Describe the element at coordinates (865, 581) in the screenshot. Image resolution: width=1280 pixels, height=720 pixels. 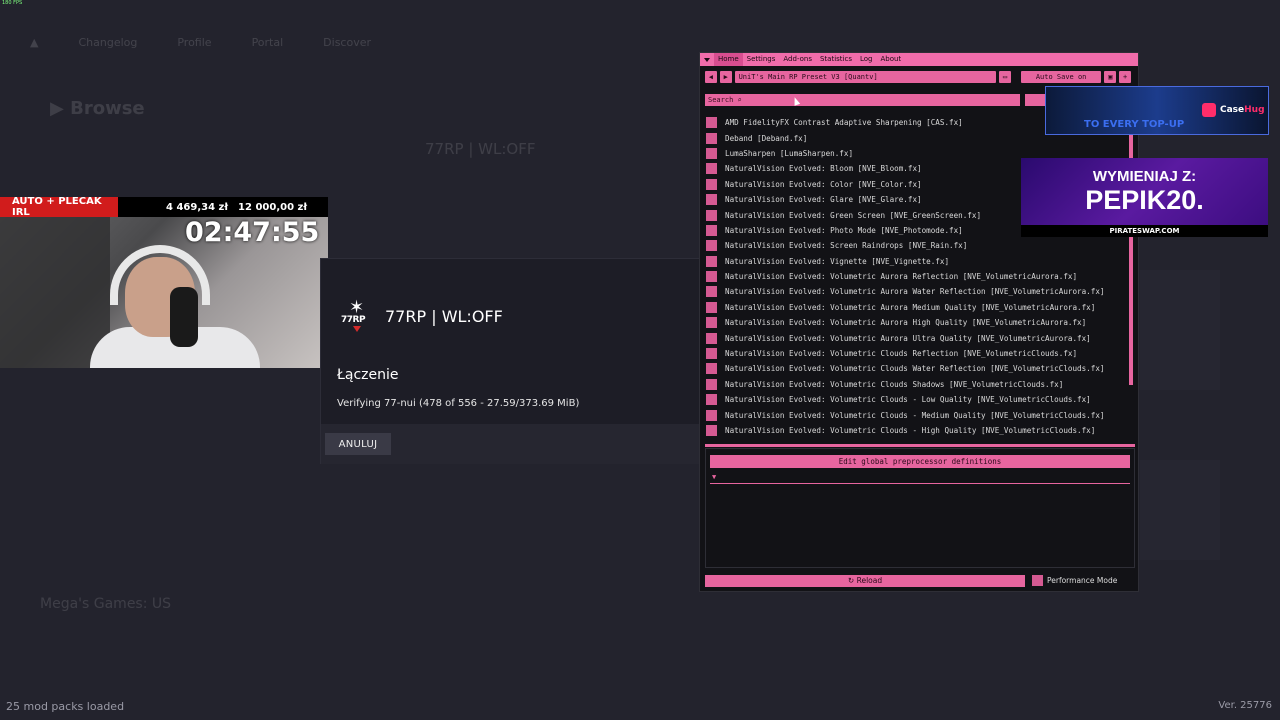
I see `reload-button: ↻ Reload` at that location.